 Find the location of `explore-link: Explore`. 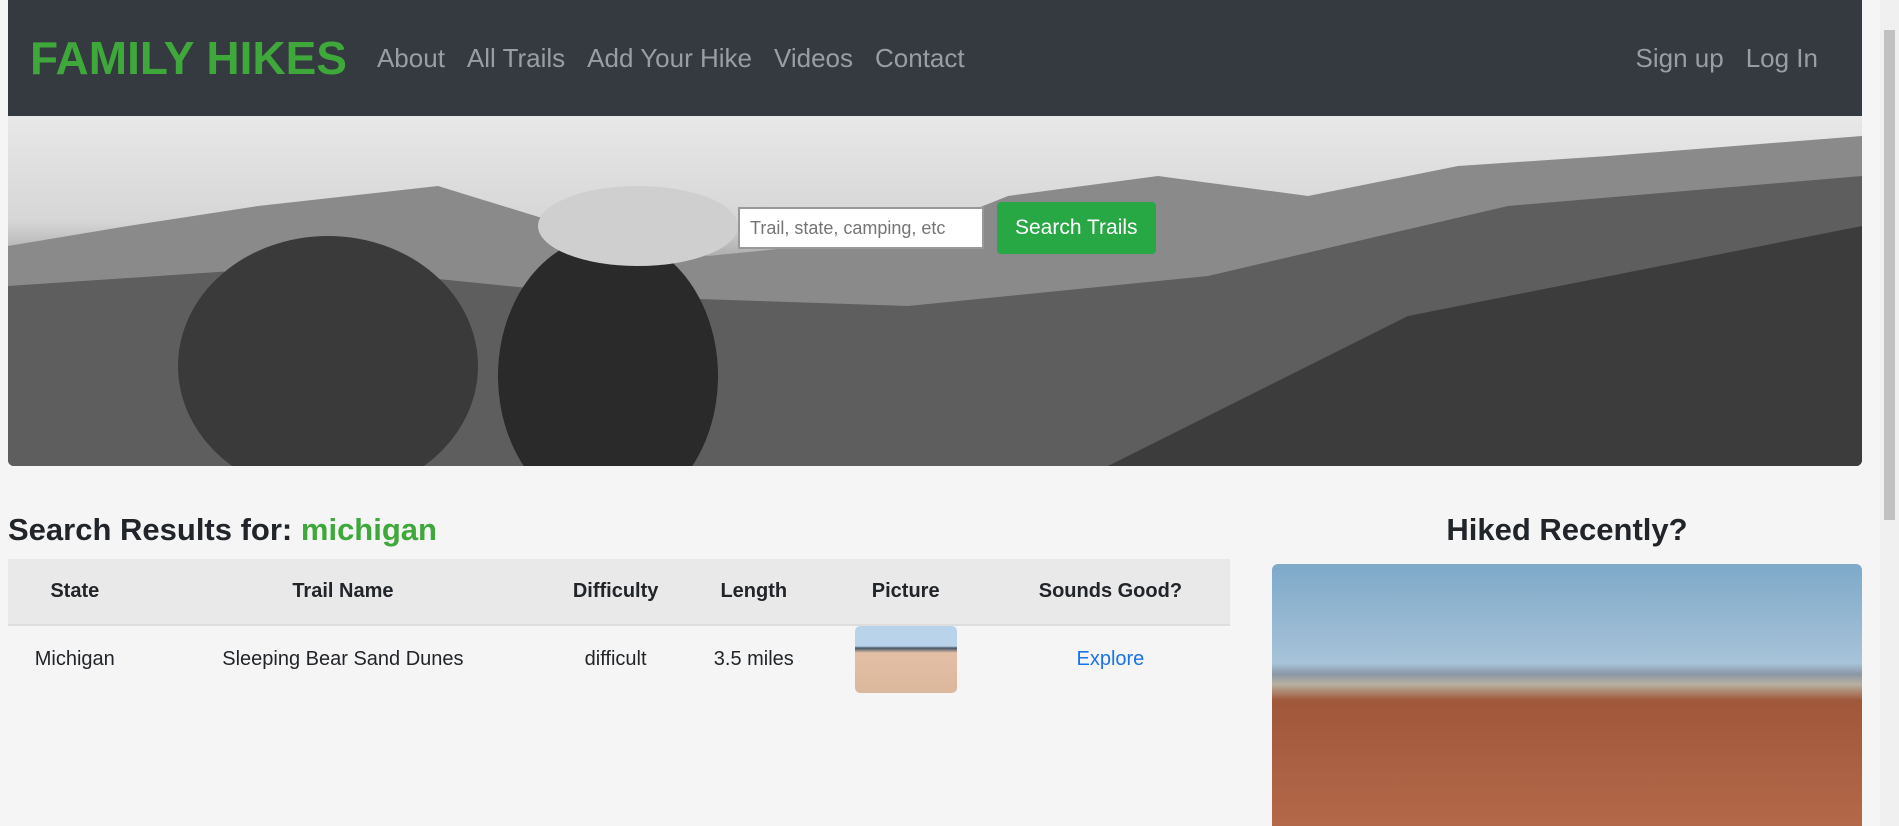

explore-link: Explore is located at coordinates (1110, 659).